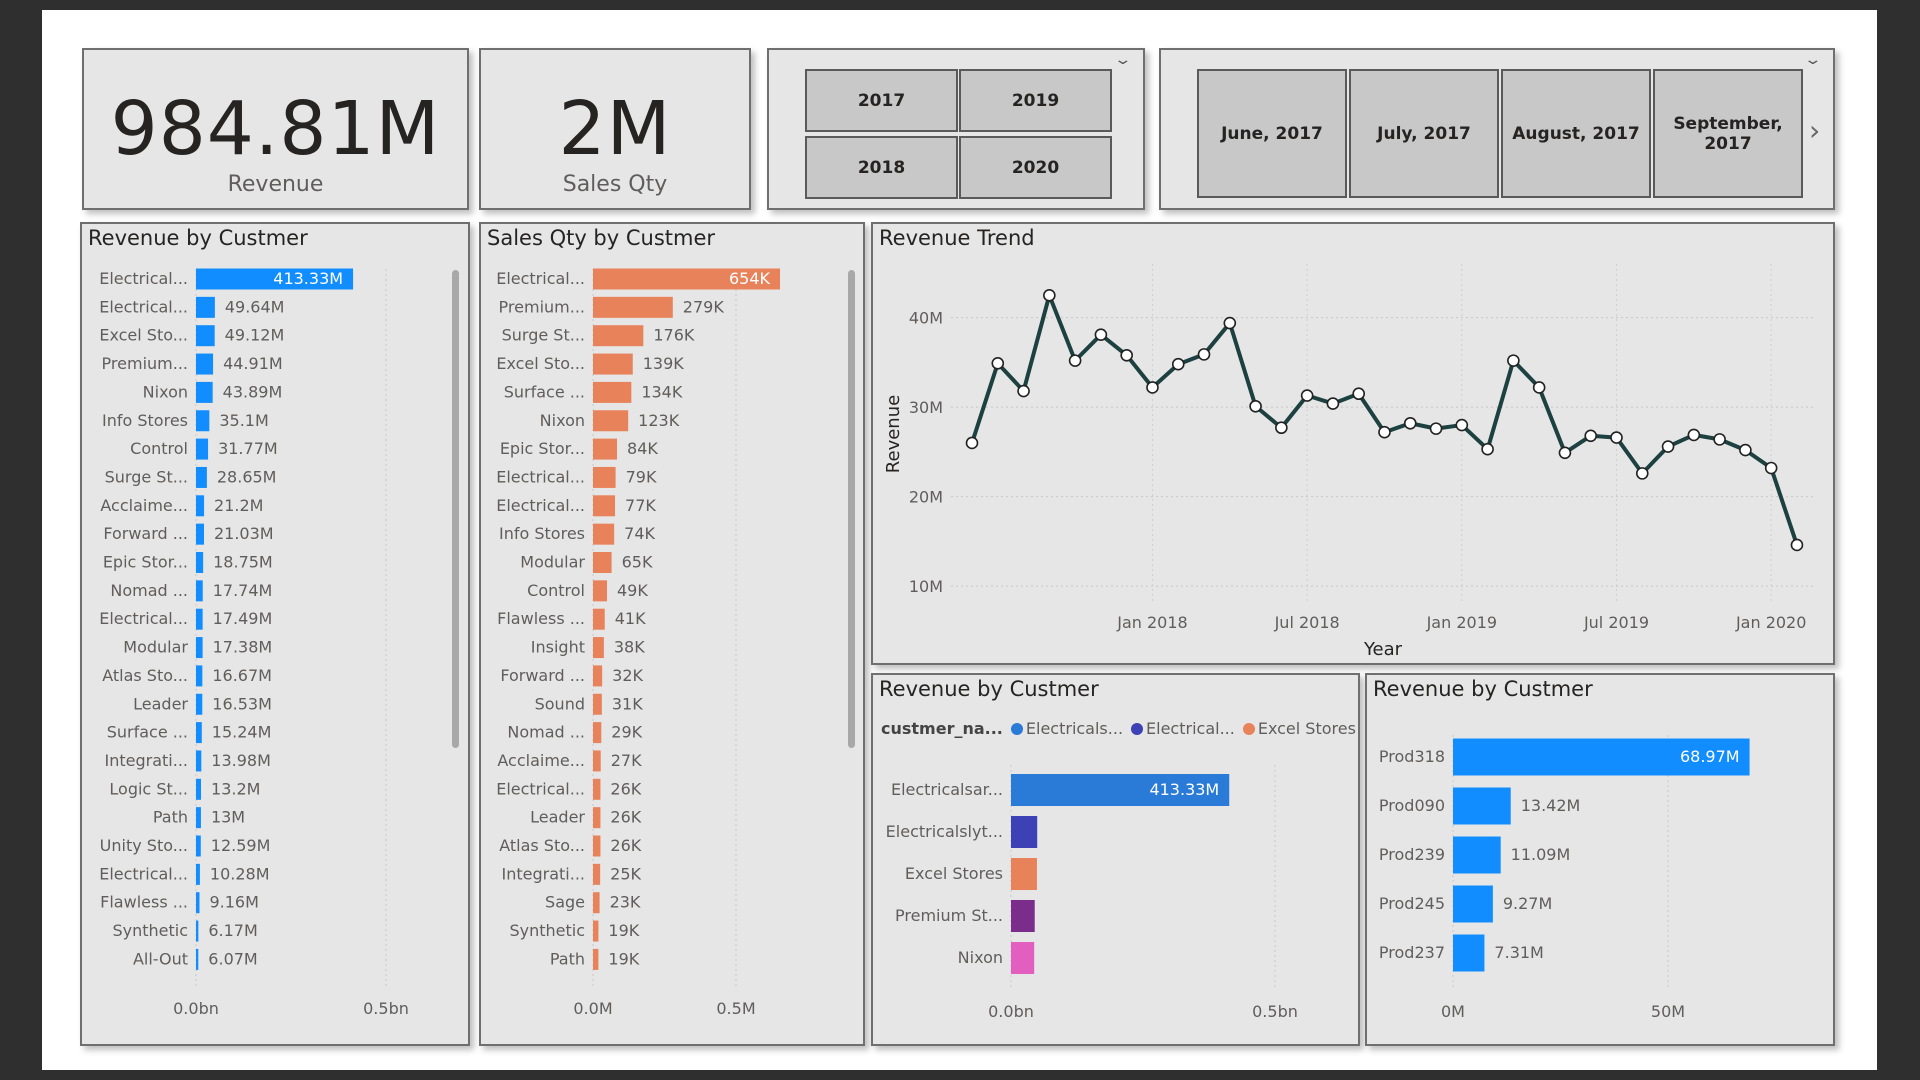 The image size is (1920, 1080). What do you see at coordinates (881, 100) in the screenshot?
I see `year-option-2017: 2017` at bounding box center [881, 100].